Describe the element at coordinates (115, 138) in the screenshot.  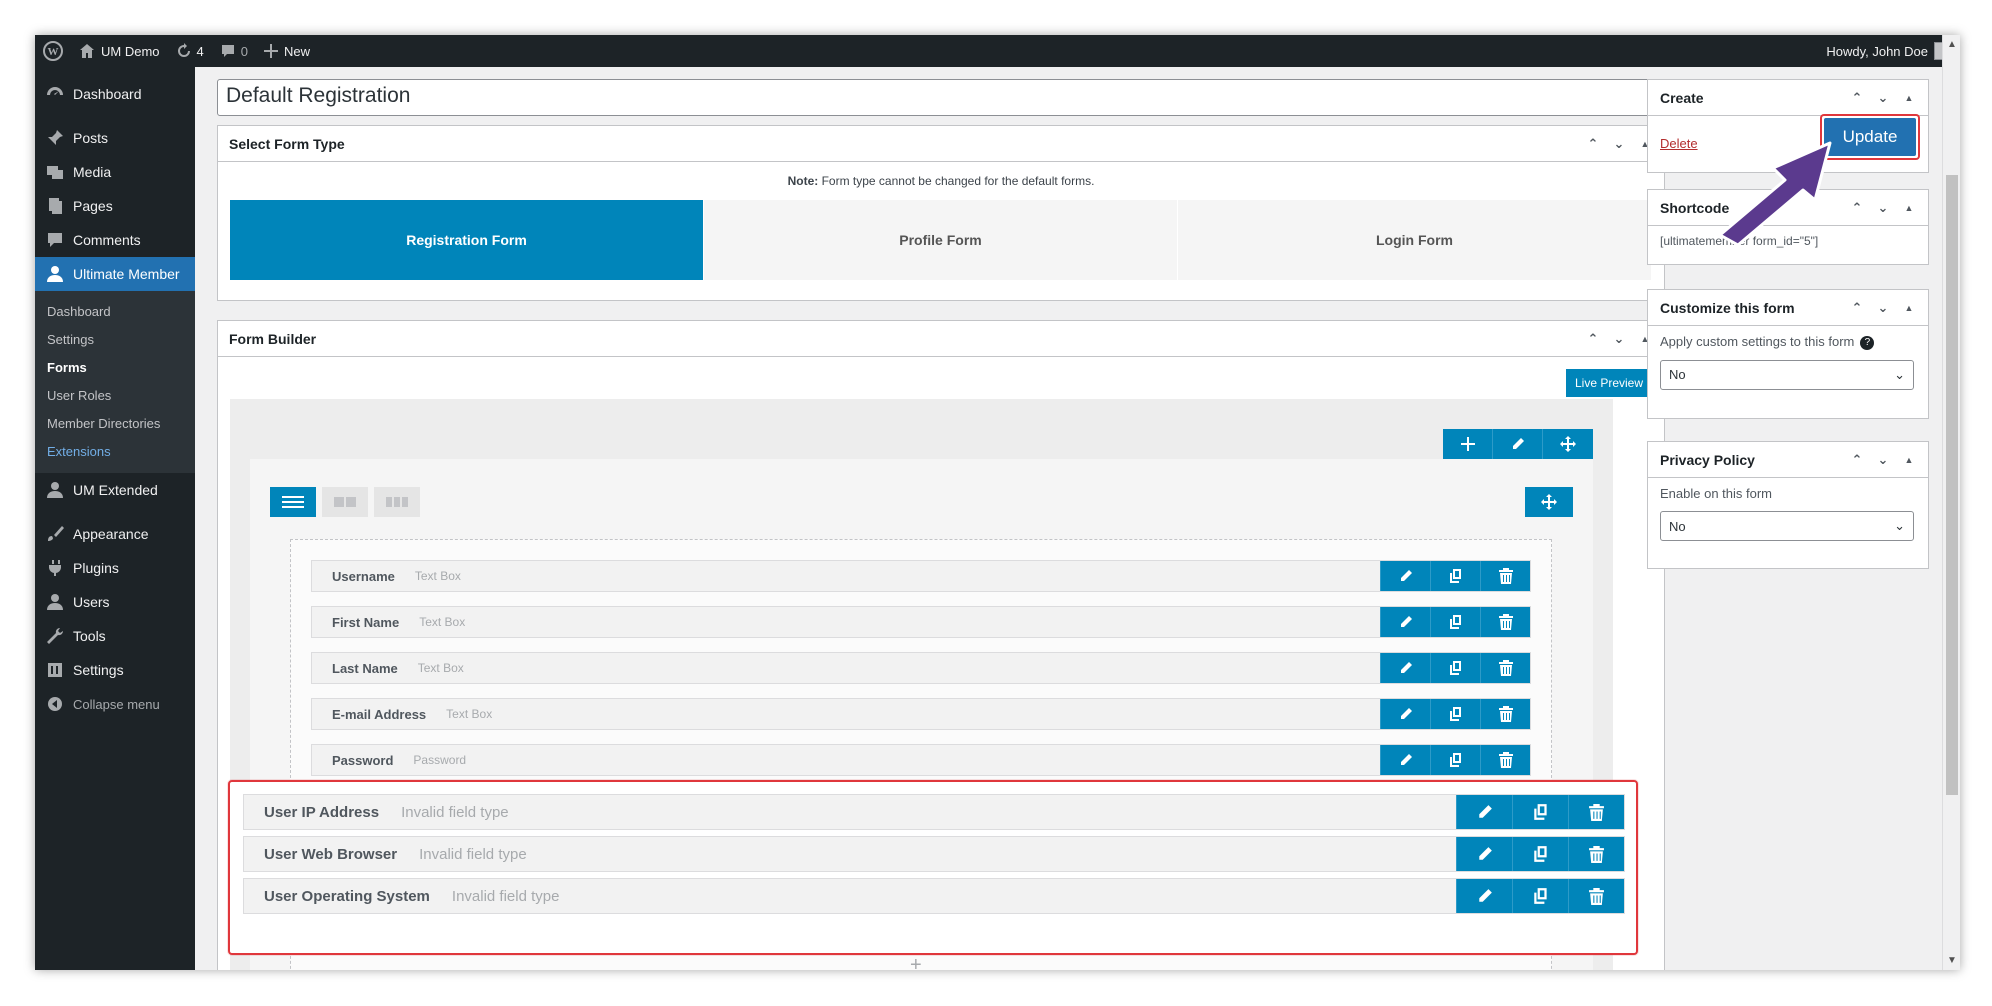
I see `sidebar-item-posts: Posts` at that location.